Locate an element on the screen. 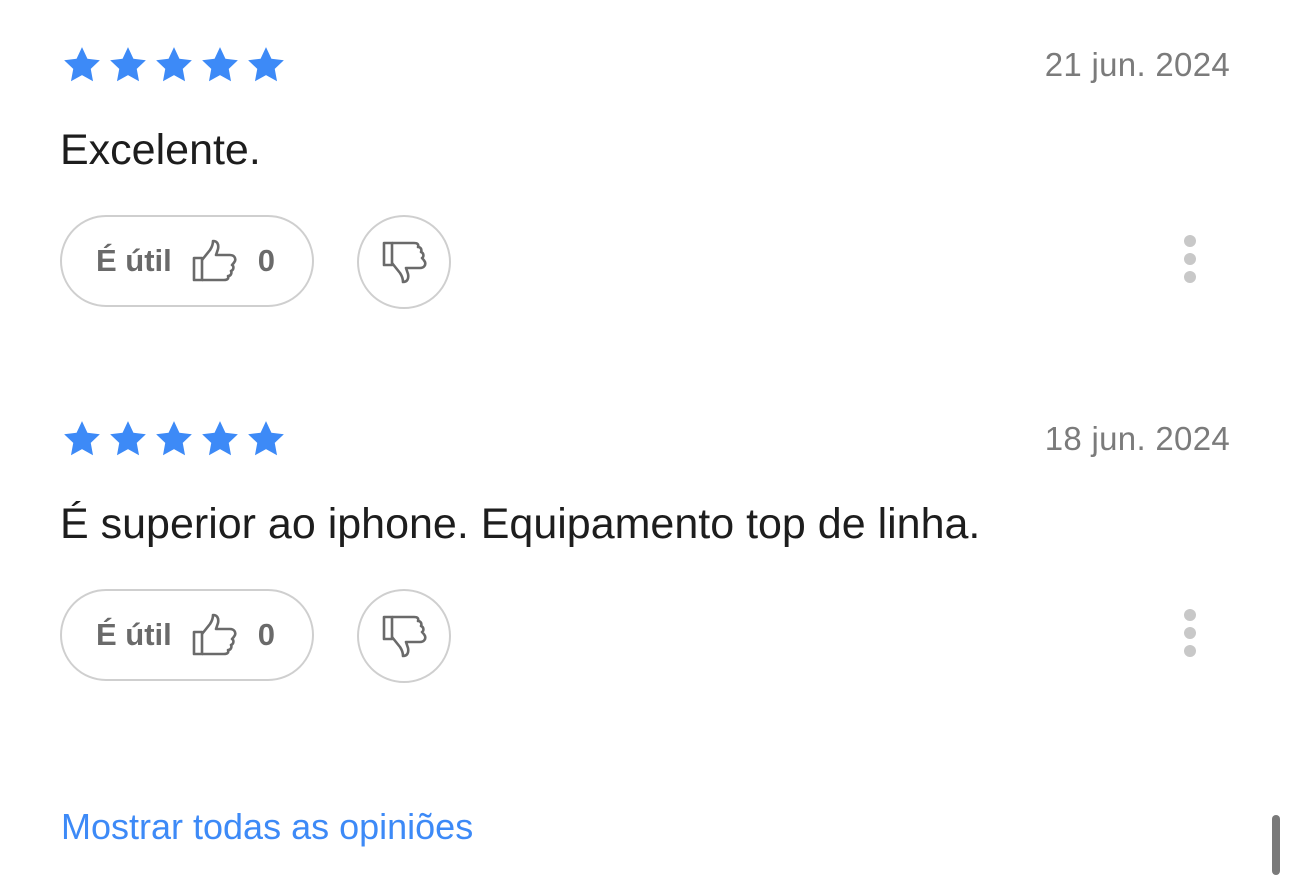  review-text: Excelente. is located at coordinates (160, 150).